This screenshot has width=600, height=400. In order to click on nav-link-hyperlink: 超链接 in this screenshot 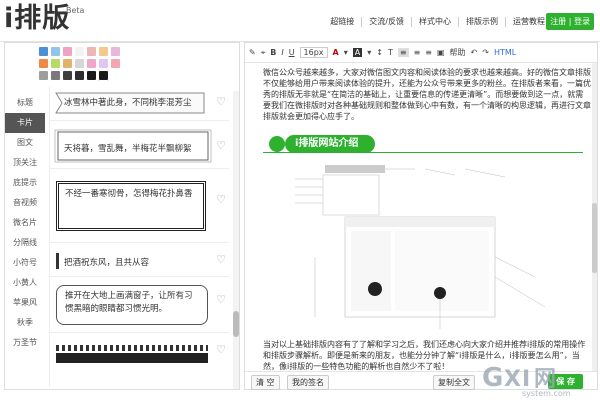, I will do `click(342, 22)`.